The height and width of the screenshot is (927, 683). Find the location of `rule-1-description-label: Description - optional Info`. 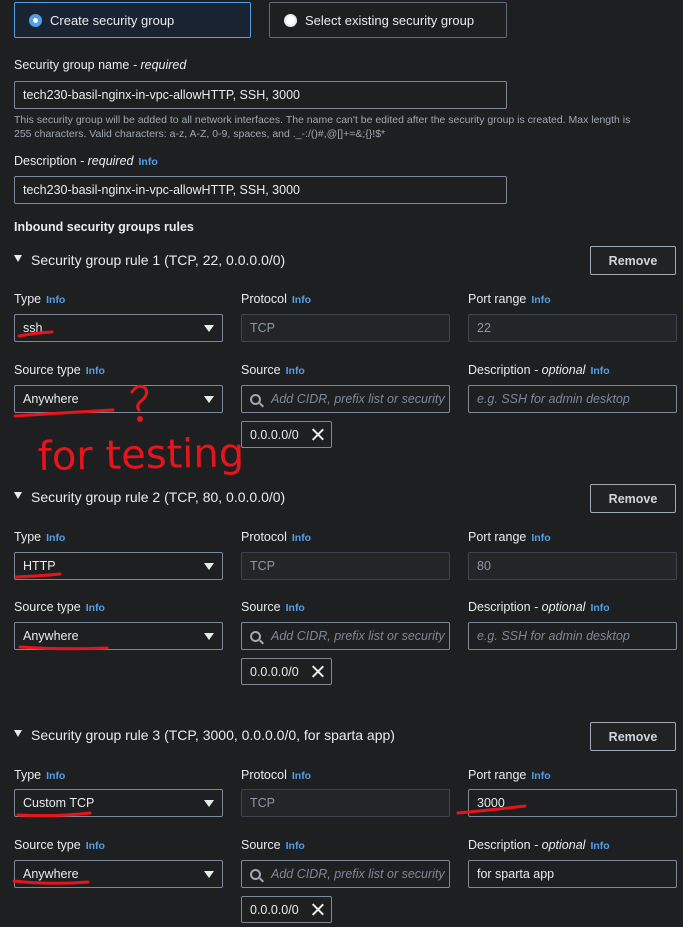

rule-1-description-label: Description - optional Info is located at coordinates (539, 370).